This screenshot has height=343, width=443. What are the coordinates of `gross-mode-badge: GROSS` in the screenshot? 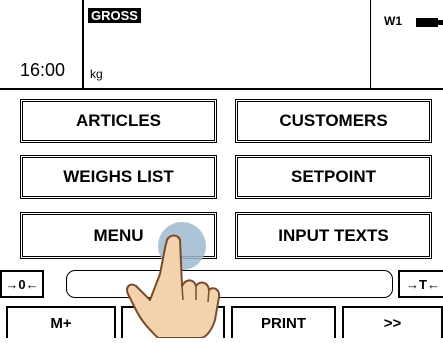 It's located at (114, 15).